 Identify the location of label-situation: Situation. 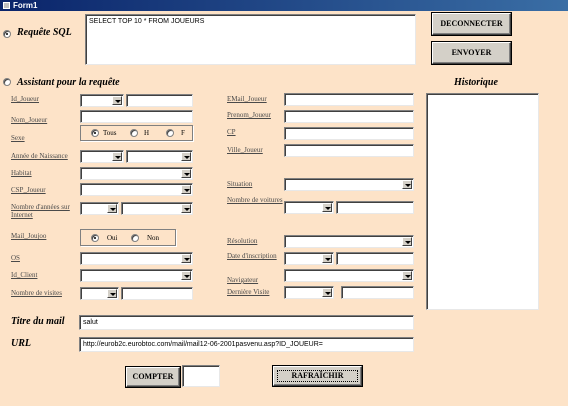
(240, 184).